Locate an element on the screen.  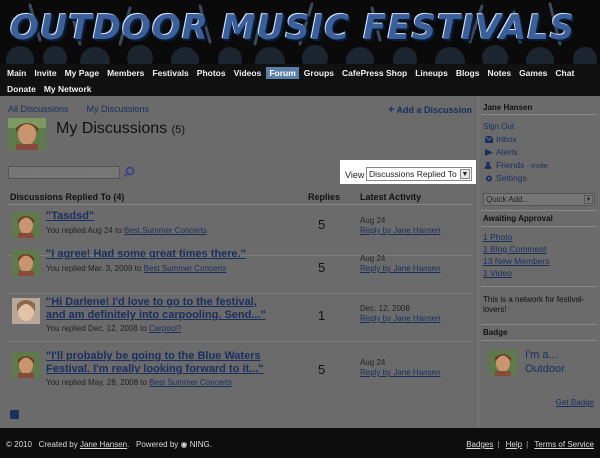
footer-terms-link: Terms of Service is located at coordinates (564, 444).